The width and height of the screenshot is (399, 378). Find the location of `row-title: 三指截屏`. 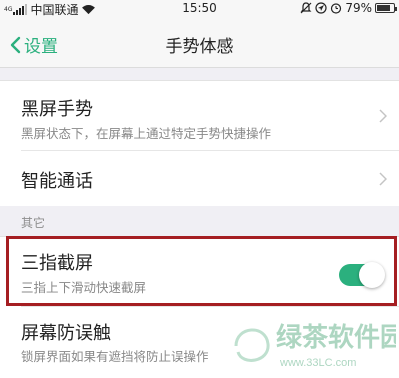

row-title: 三指截屏 is located at coordinates (57, 263).